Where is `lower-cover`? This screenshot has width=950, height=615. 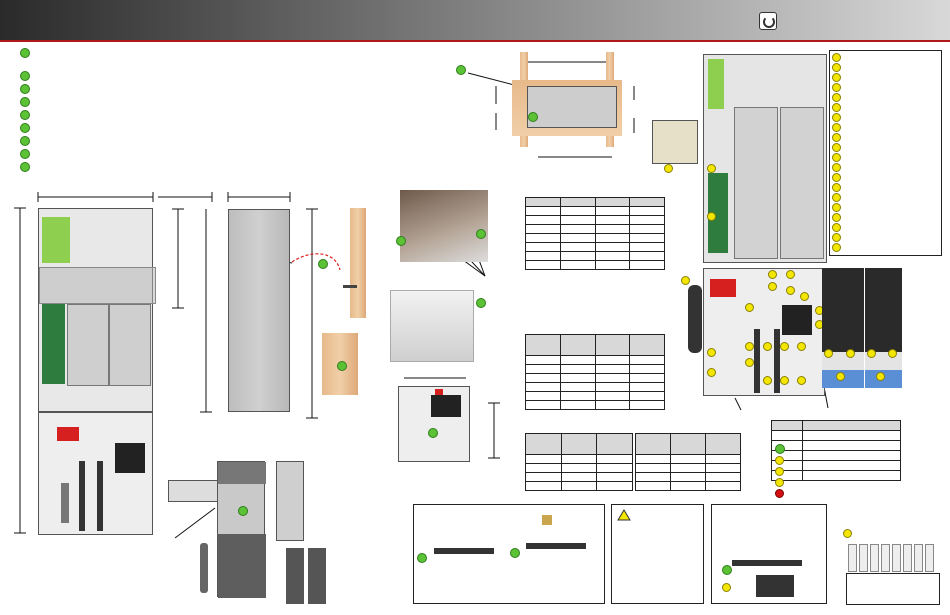 lower-cover is located at coordinates (242, 566).